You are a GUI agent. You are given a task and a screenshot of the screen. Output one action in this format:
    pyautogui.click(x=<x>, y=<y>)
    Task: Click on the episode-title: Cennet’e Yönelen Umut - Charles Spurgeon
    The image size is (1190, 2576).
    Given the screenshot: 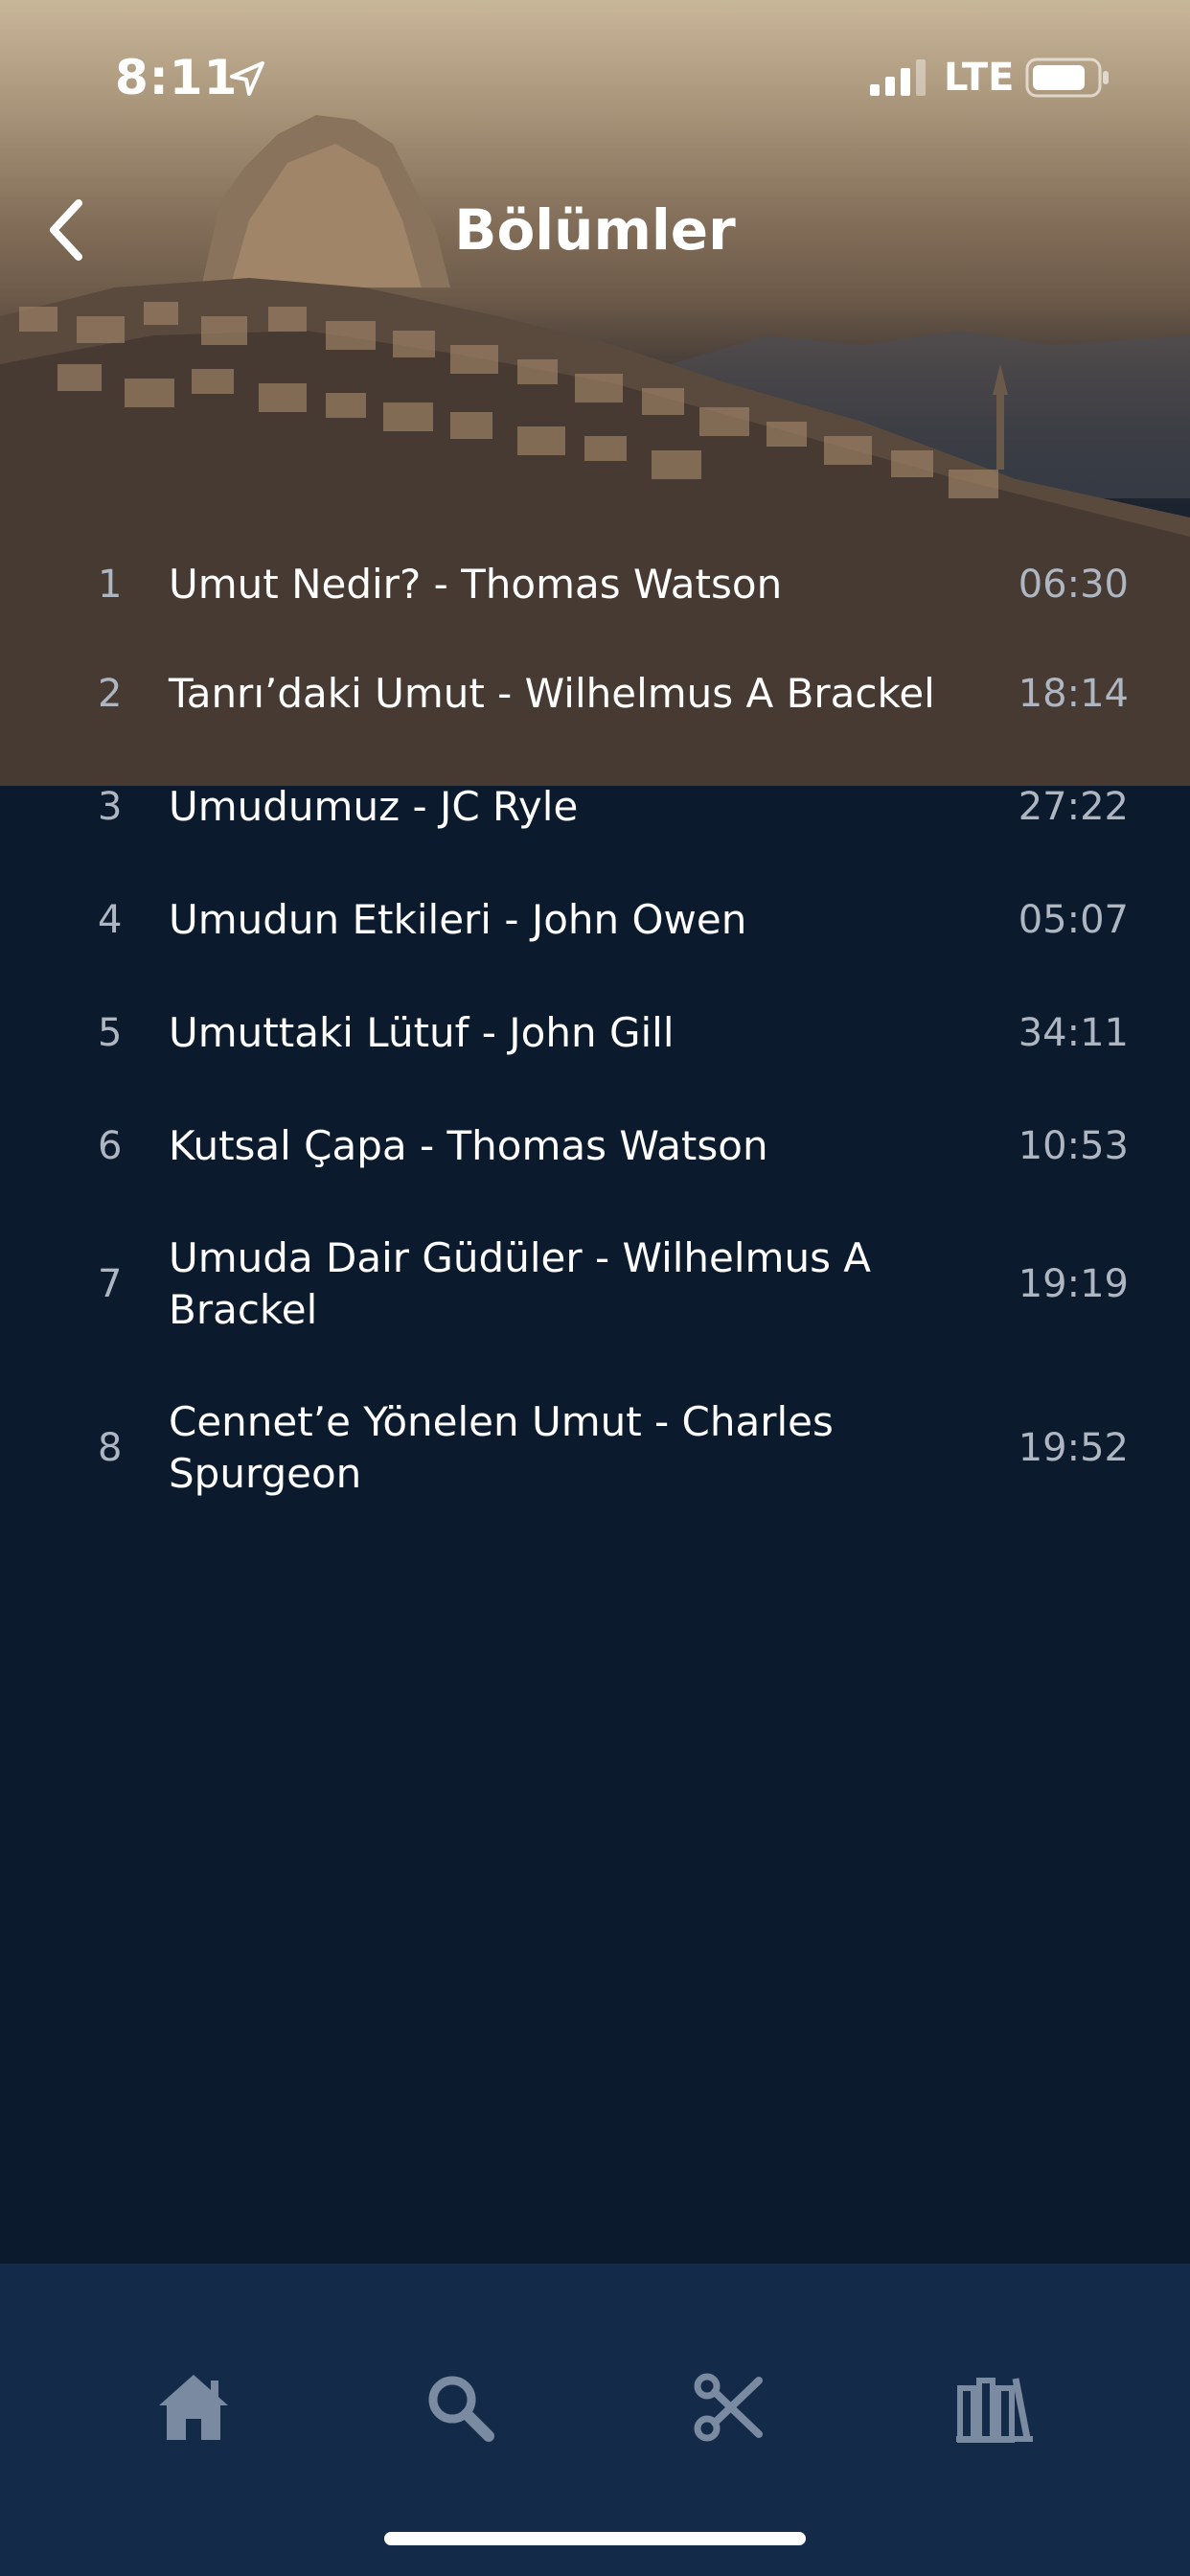 What is the action you would take?
    pyautogui.click(x=501, y=1447)
    